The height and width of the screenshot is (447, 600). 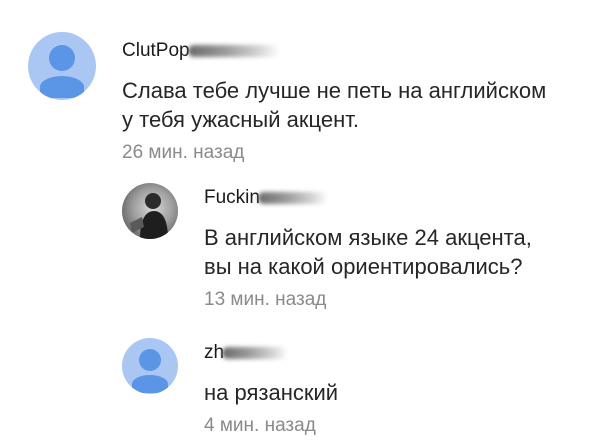 I want to click on reply-item: zh на рязанский 4 мин. назад, so click(x=230, y=388).